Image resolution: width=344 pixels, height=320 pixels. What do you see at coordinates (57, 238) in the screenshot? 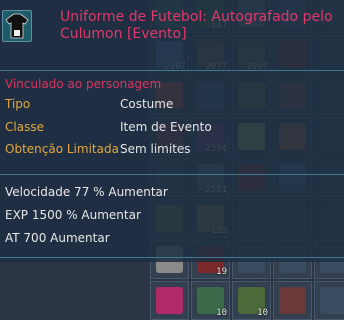
I see `stat-attack: AT 700 Aumentar` at bounding box center [57, 238].